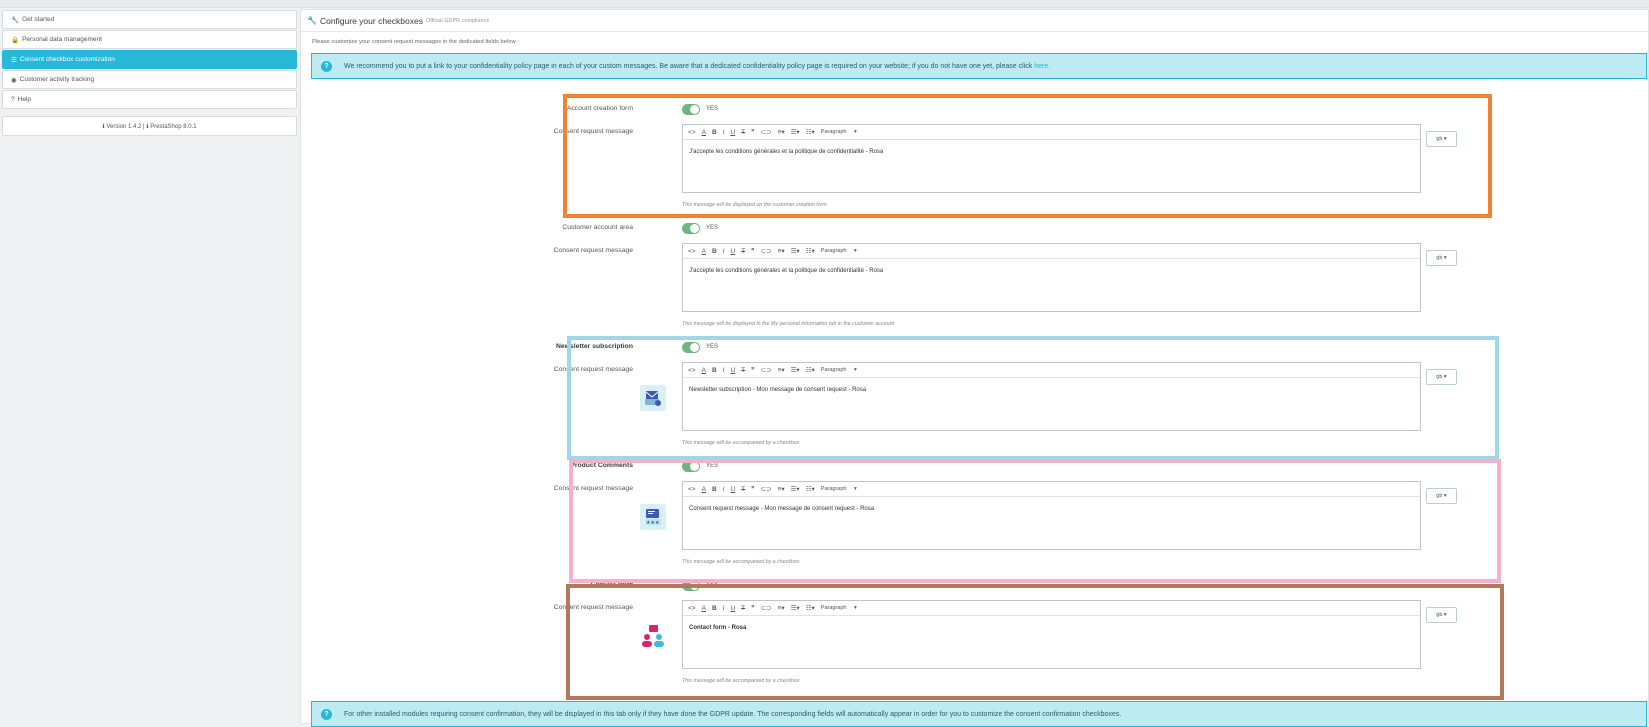 This screenshot has height=727, width=1649. I want to click on question-icon: ?, so click(13, 99).